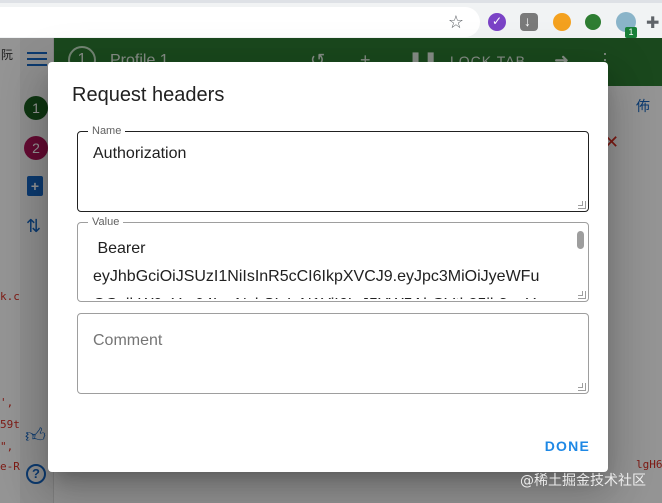 The image size is (662, 503). Describe the element at coordinates (631, 32) in the screenshot. I see `extension-badge: 1` at that location.